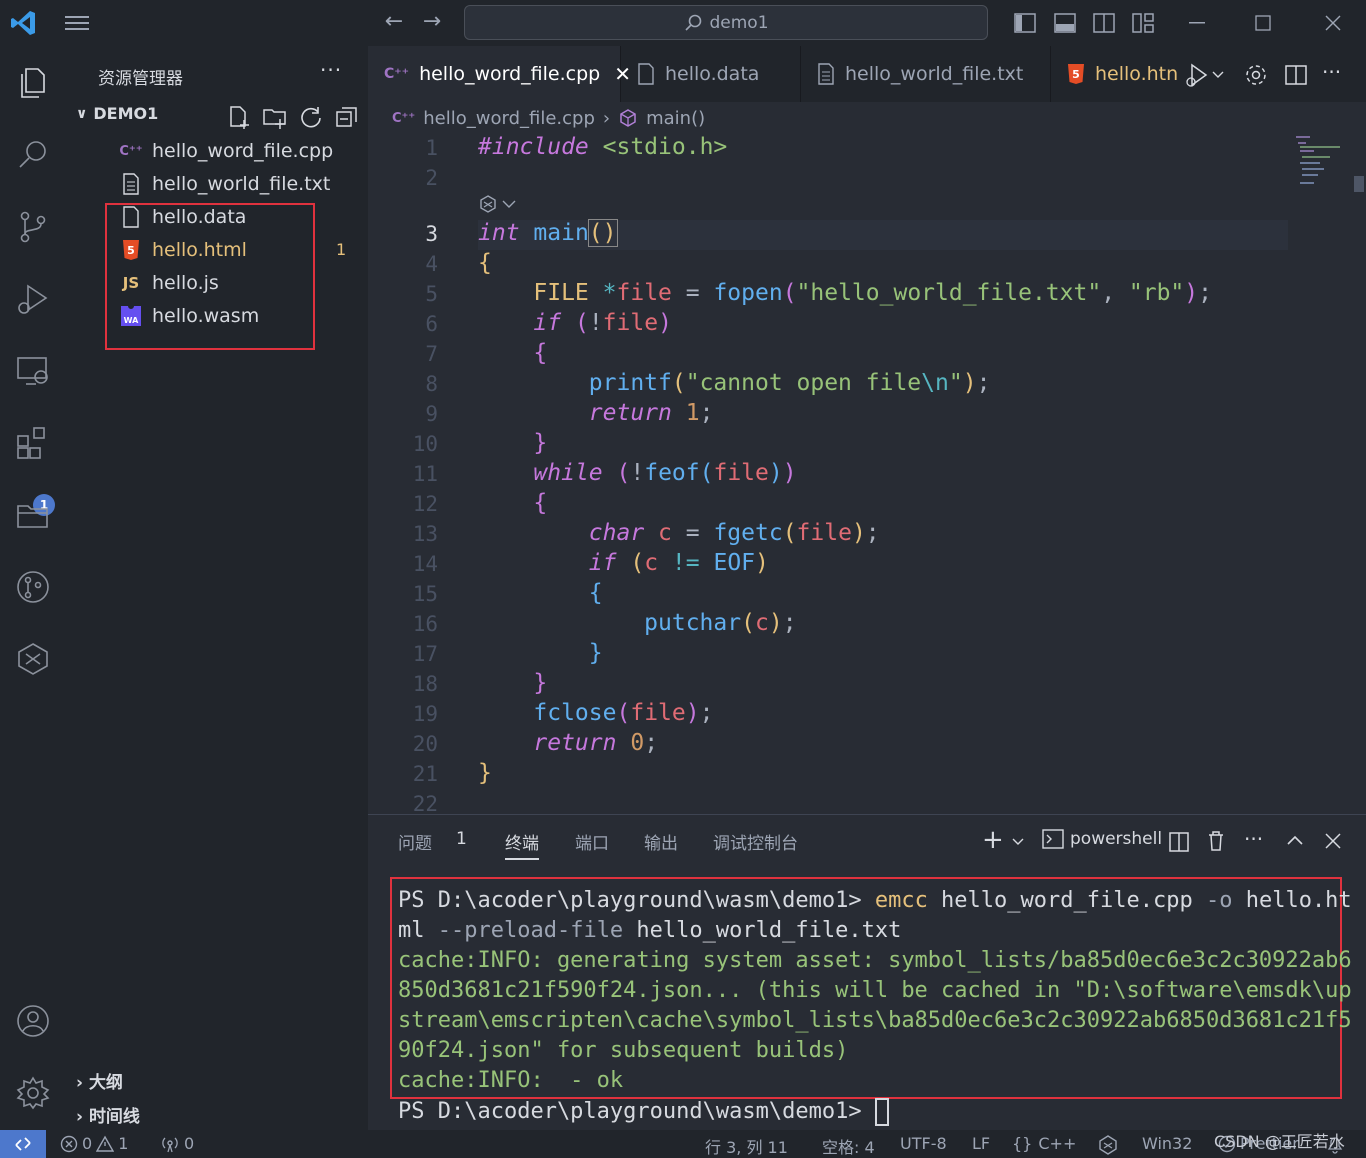 This screenshot has width=1366, height=1158. I want to click on tab-terminal: 终端, so click(522, 844).